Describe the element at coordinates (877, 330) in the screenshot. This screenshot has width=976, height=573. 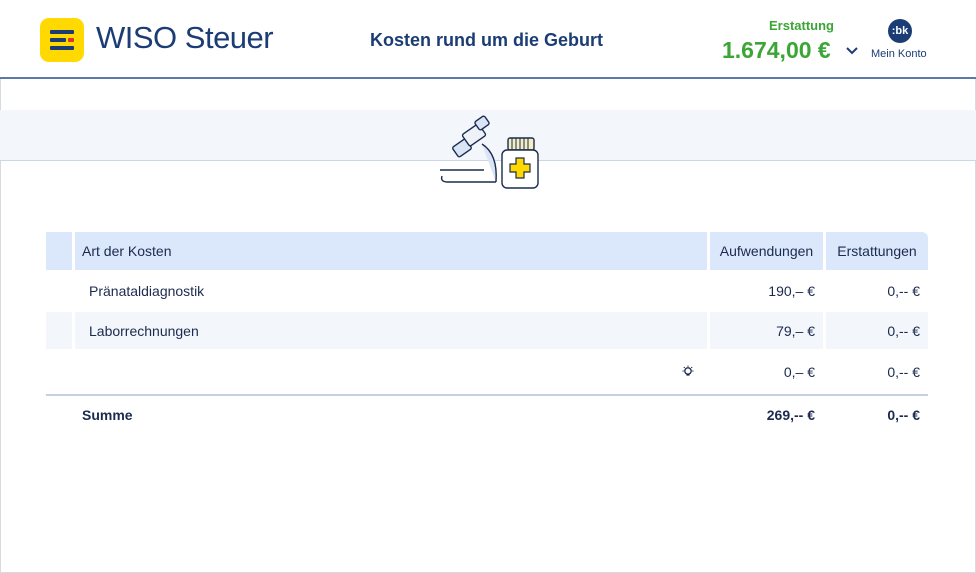
I see `row-2-refunds: 0,-- €` at that location.